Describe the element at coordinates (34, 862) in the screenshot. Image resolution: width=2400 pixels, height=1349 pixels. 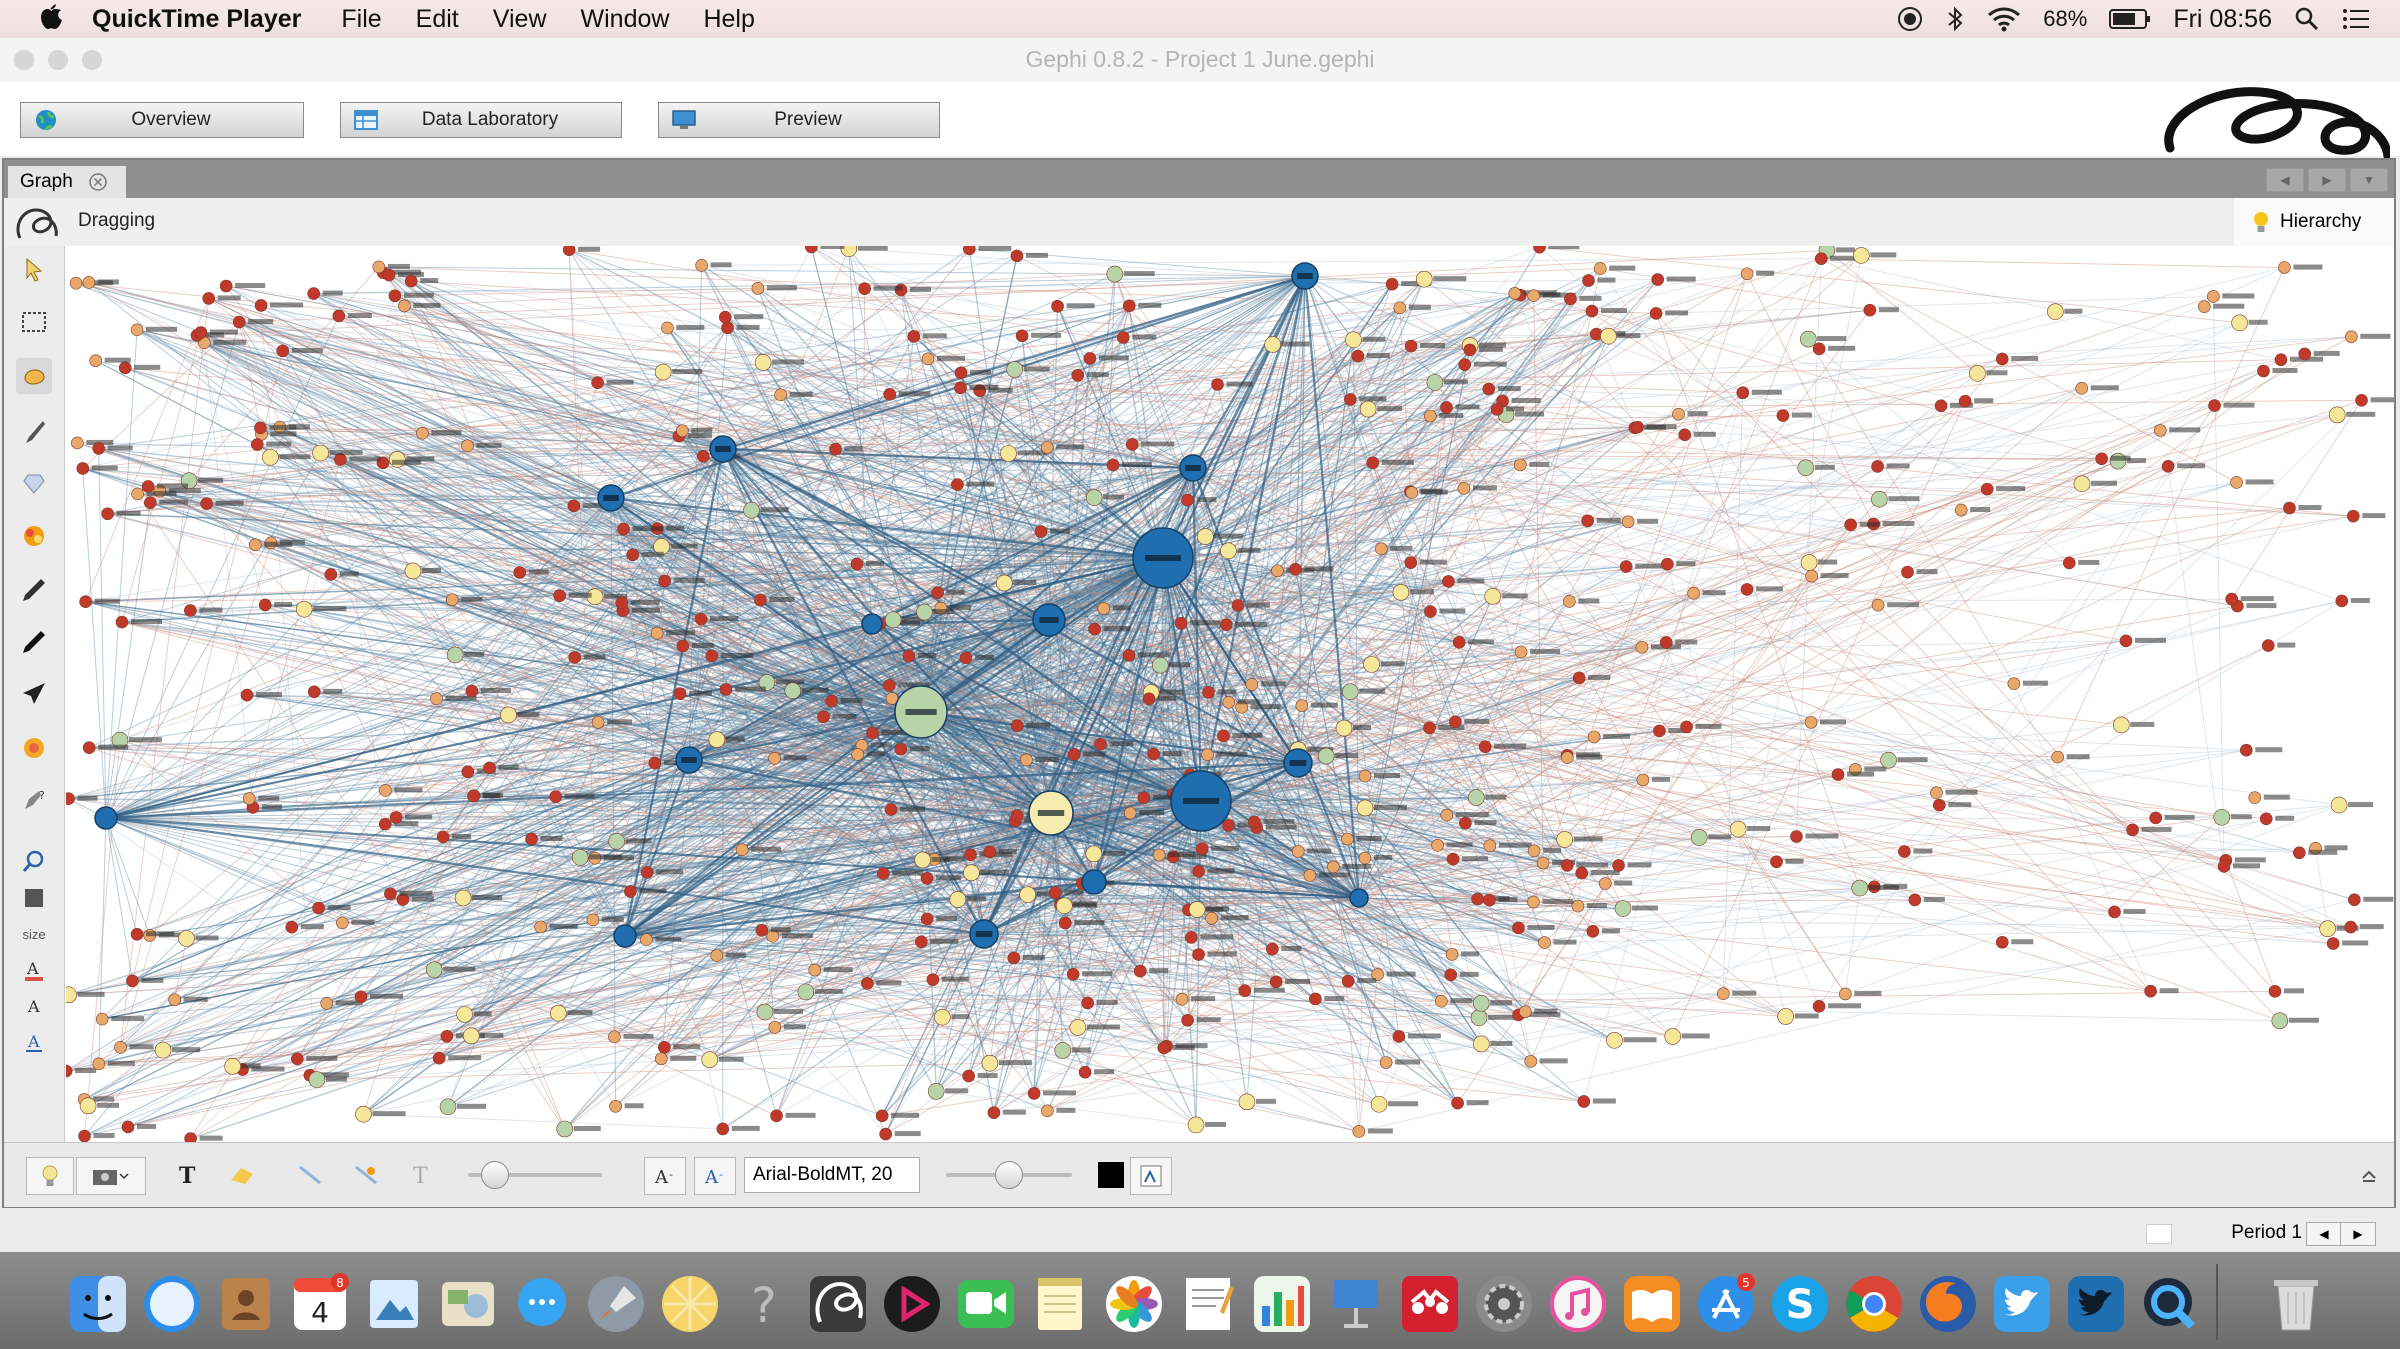
I see `center-on-graph-tool` at that location.